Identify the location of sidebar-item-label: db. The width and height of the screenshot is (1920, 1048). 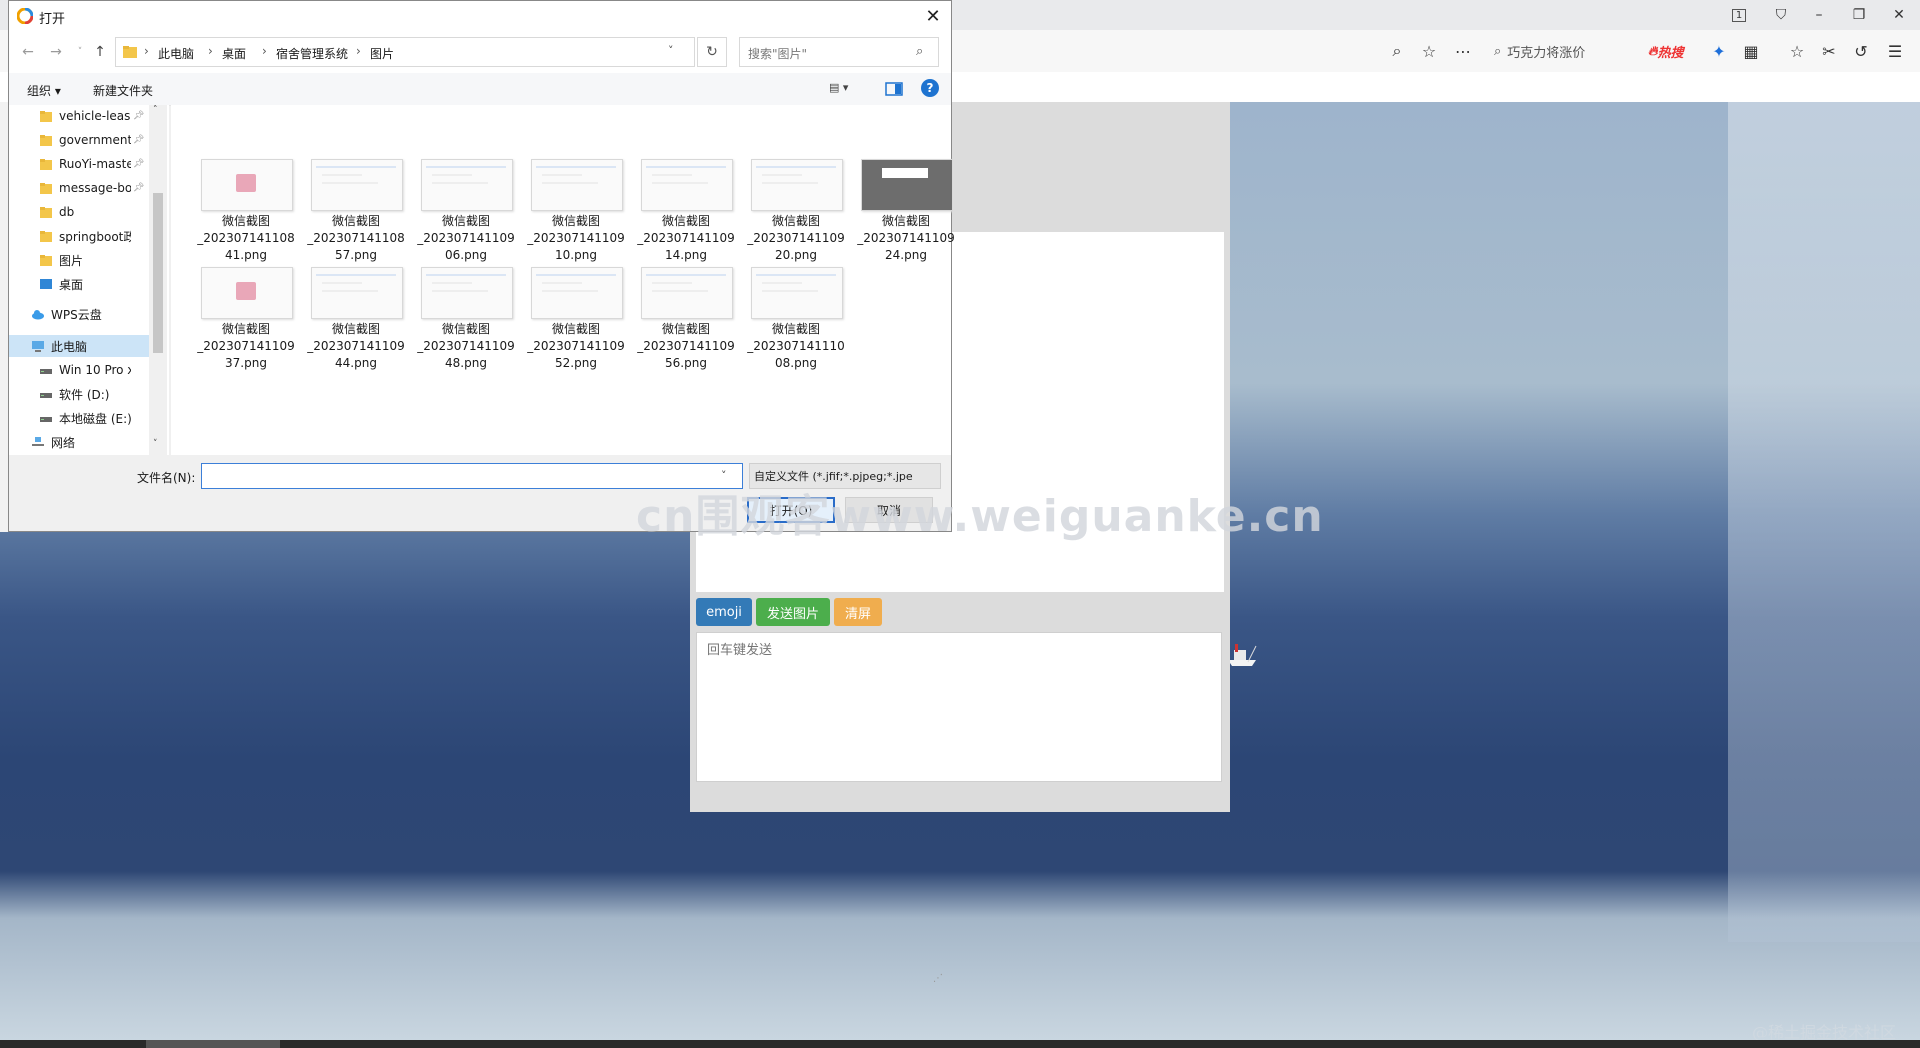
(67, 212).